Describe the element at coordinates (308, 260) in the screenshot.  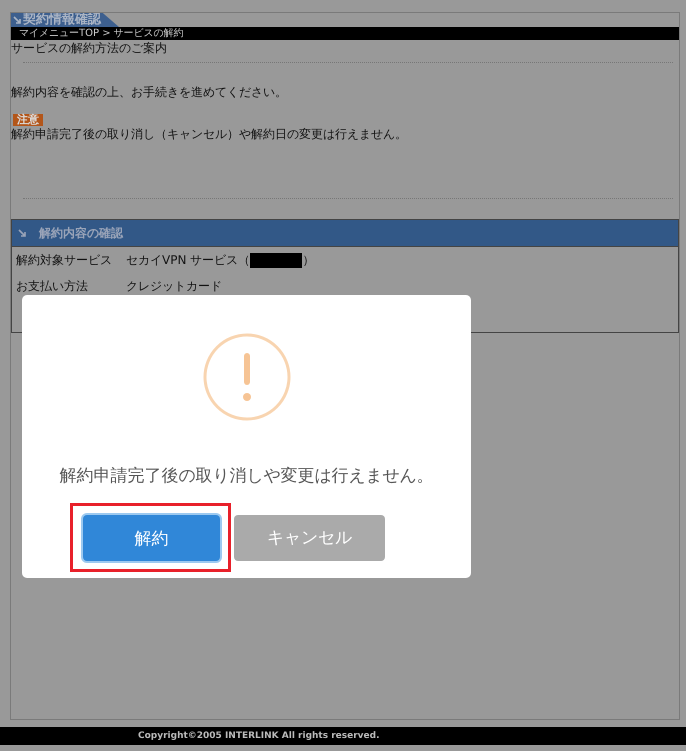
I see `field-value: ）` at that location.